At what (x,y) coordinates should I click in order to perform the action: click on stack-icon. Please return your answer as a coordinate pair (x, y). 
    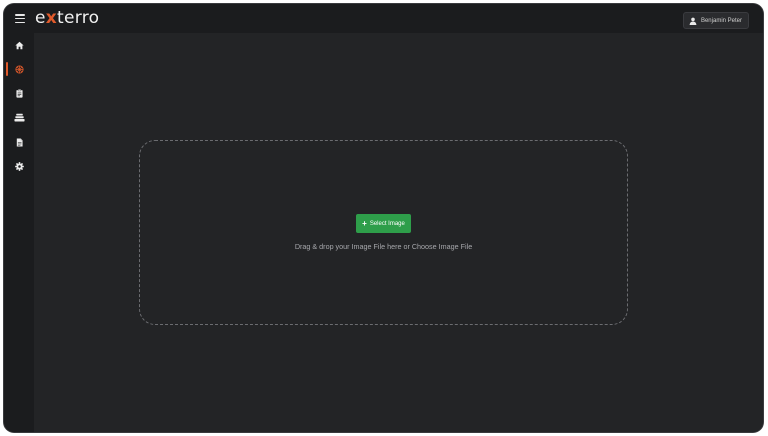
    Looking at the image, I should click on (19, 117).